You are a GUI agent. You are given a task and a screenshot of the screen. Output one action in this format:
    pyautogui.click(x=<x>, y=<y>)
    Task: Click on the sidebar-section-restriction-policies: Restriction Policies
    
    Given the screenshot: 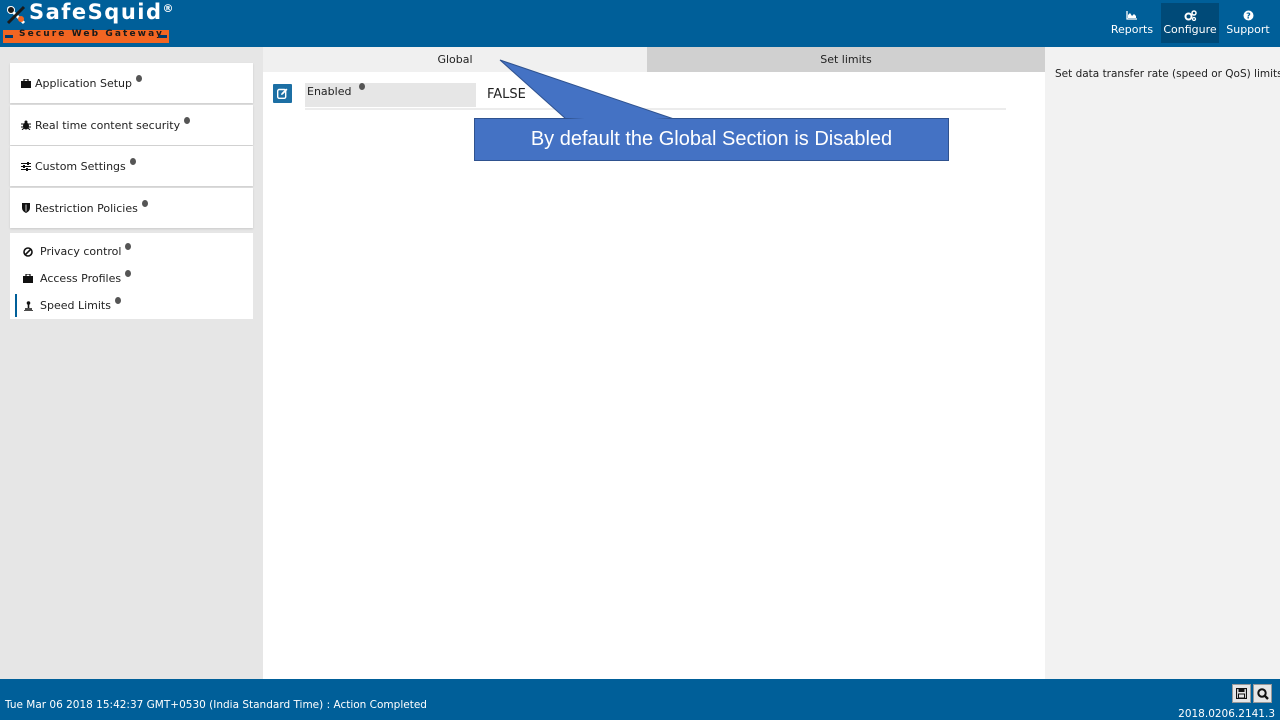 What is the action you would take?
    pyautogui.click(x=131, y=208)
    